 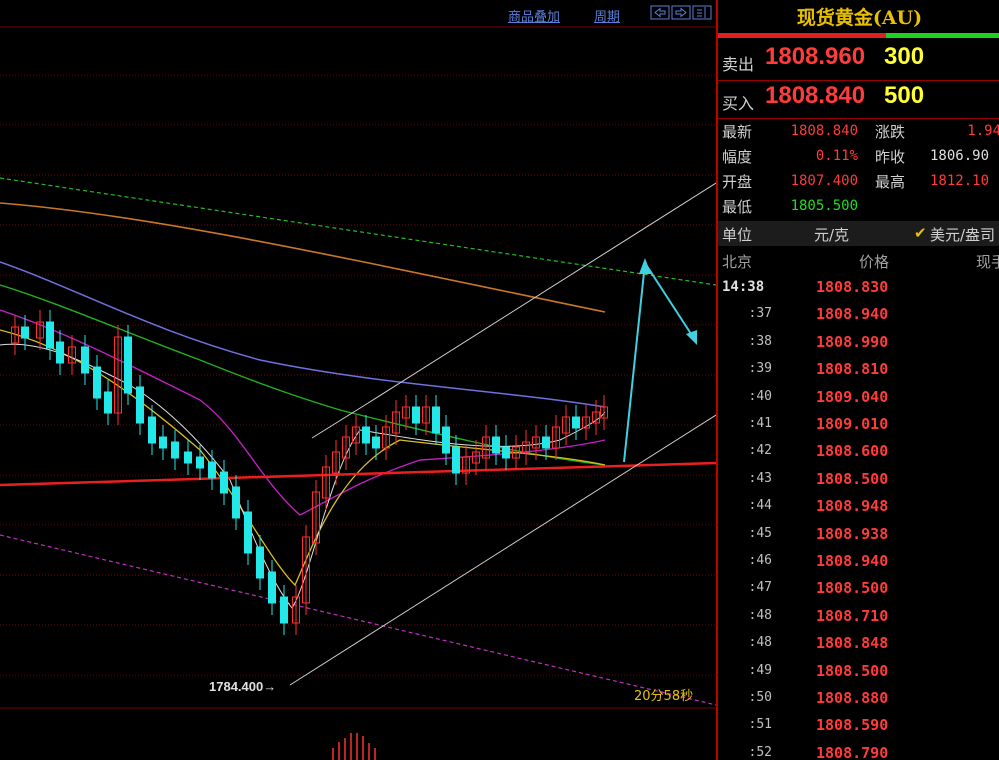 I want to click on sell-volume: 300, so click(x=904, y=56).